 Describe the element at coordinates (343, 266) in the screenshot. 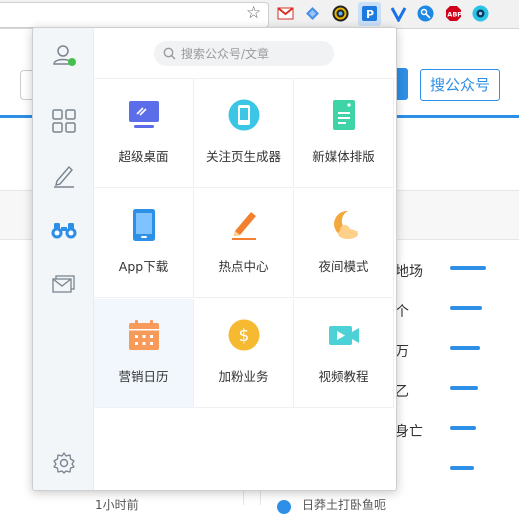

I see `tool-label: 夜间模式` at that location.